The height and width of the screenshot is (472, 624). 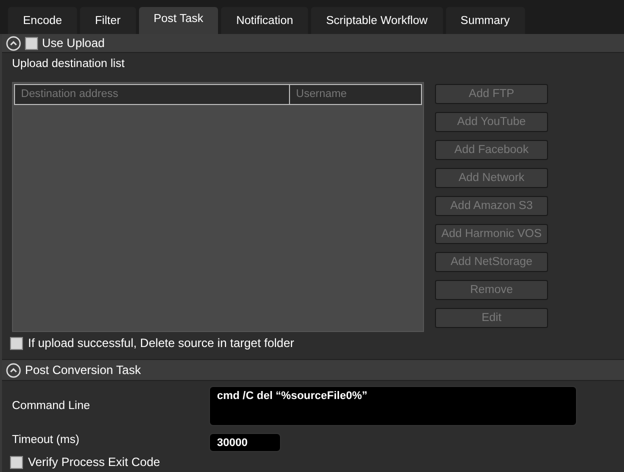 I want to click on tab: Summary, so click(x=485, y=20).